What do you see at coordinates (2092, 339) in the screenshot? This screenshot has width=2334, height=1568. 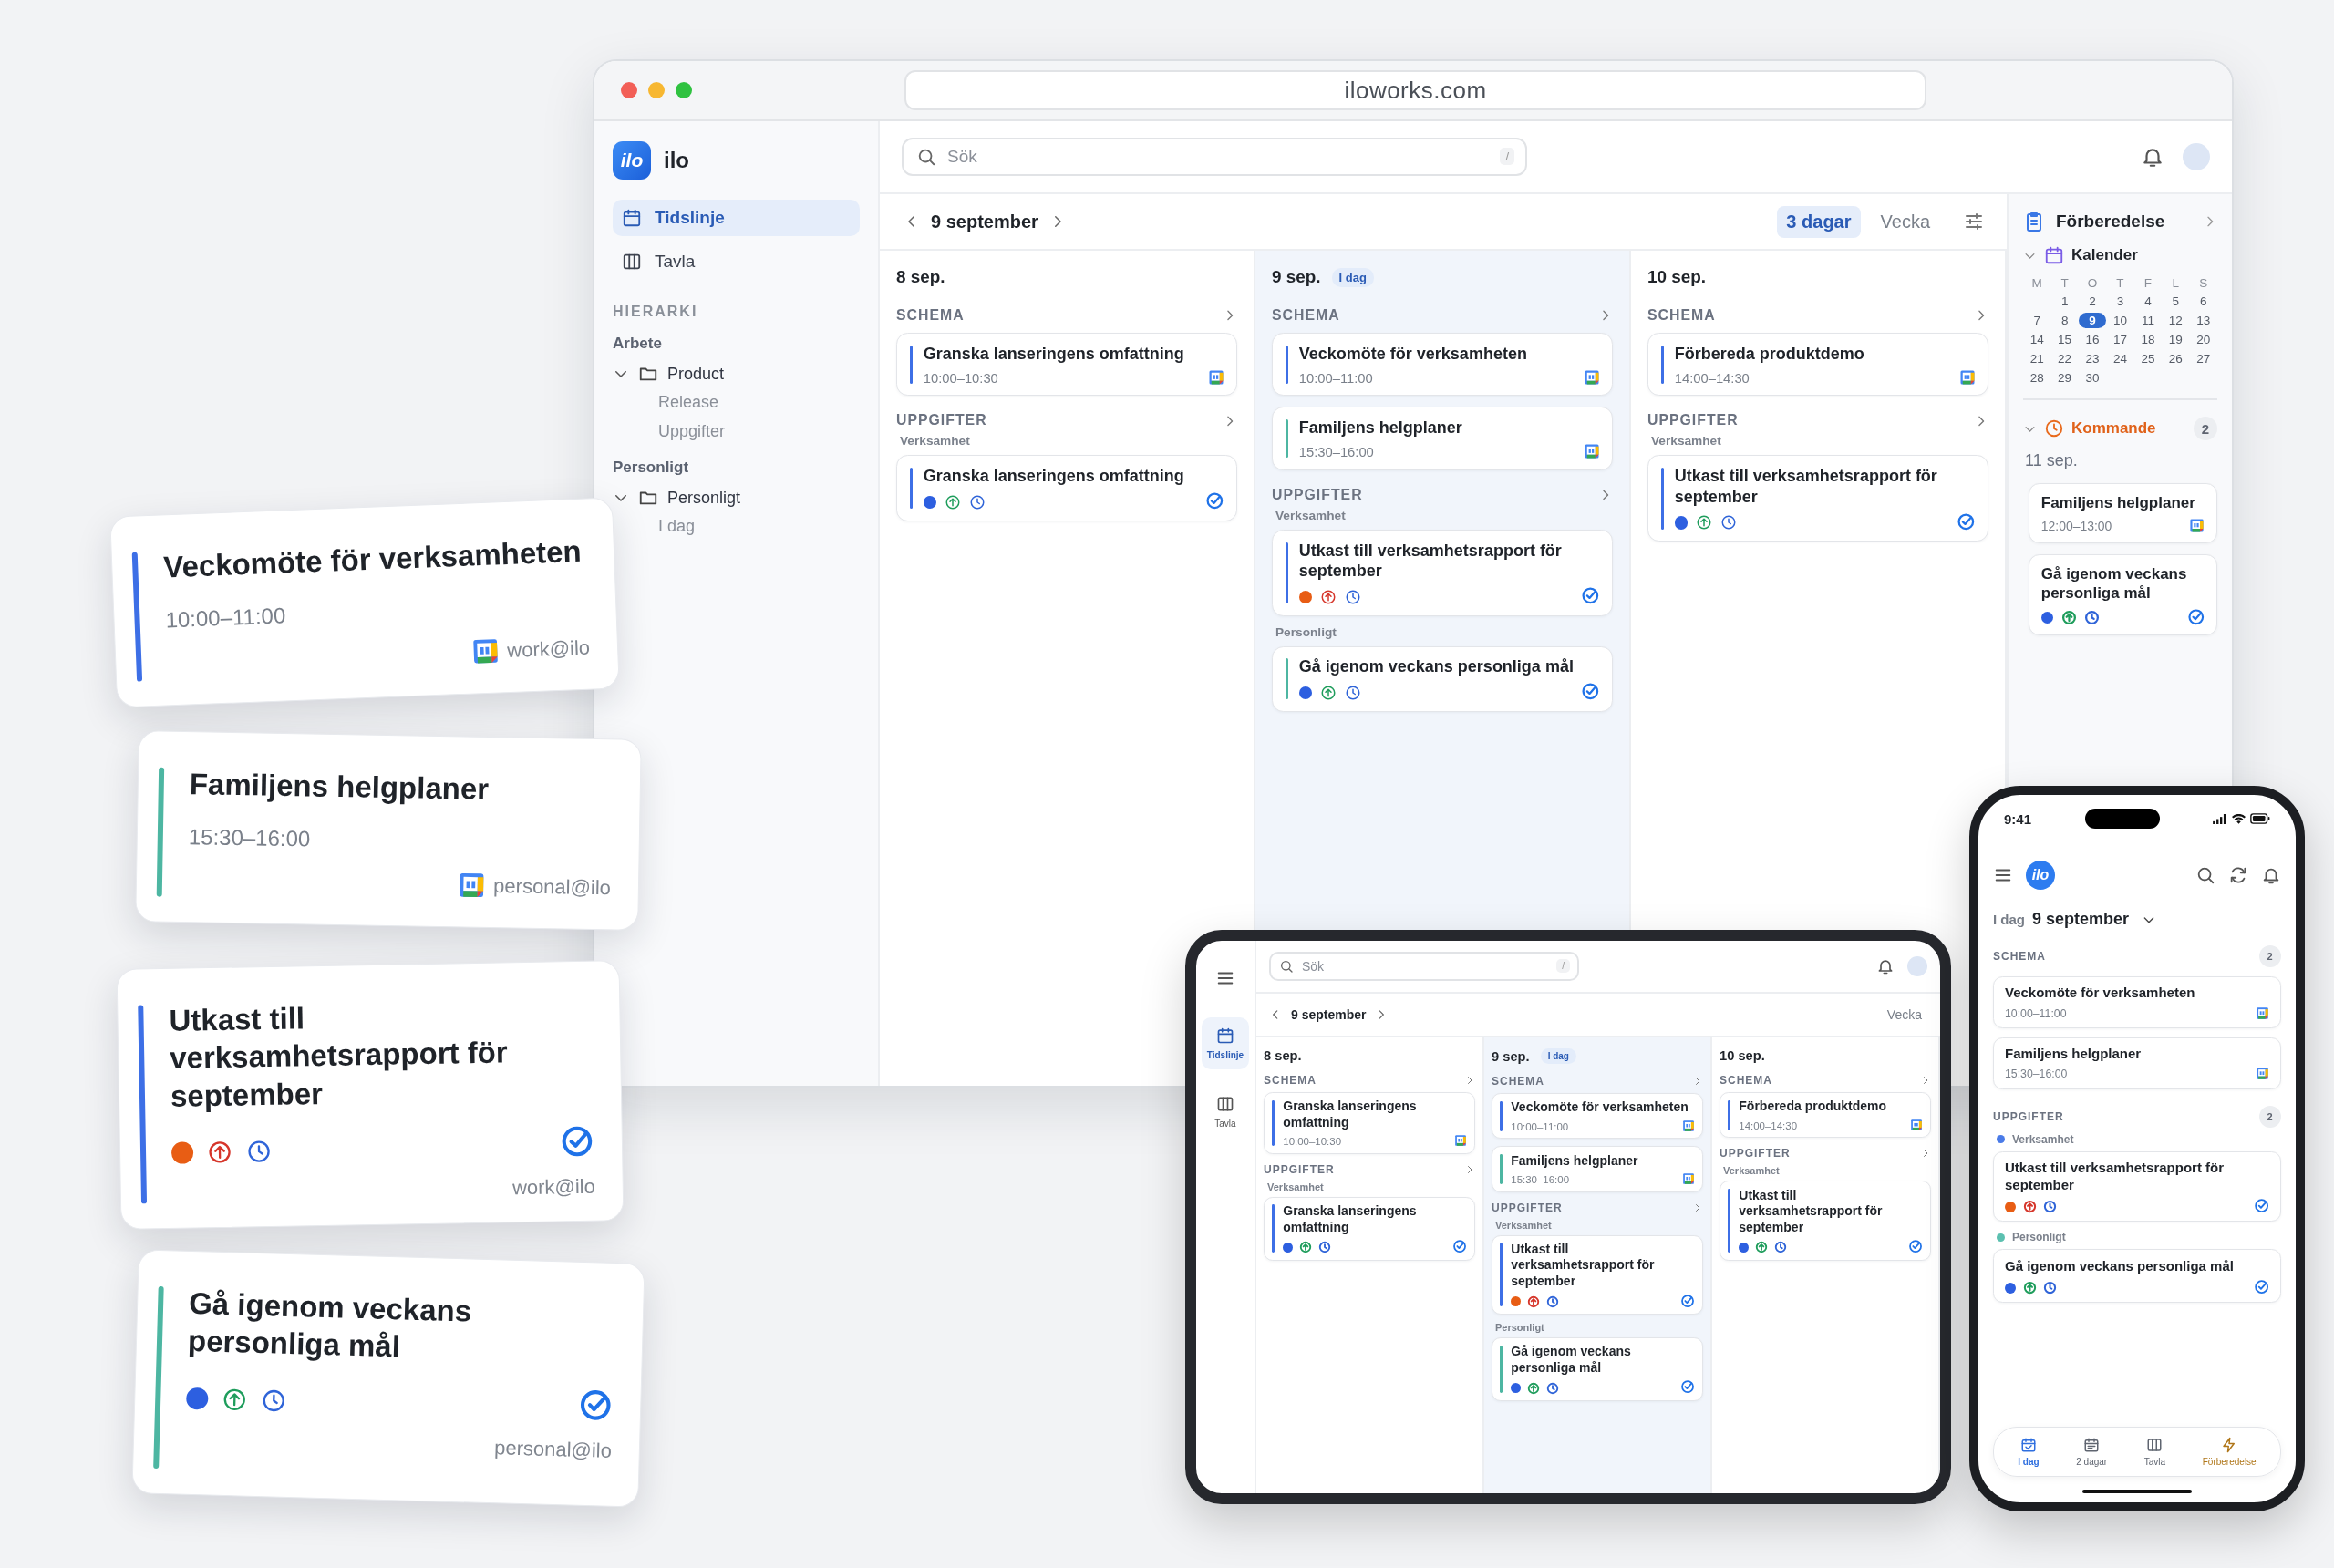 I see `calendar-day: 16` at bounding box center [2092, 339].